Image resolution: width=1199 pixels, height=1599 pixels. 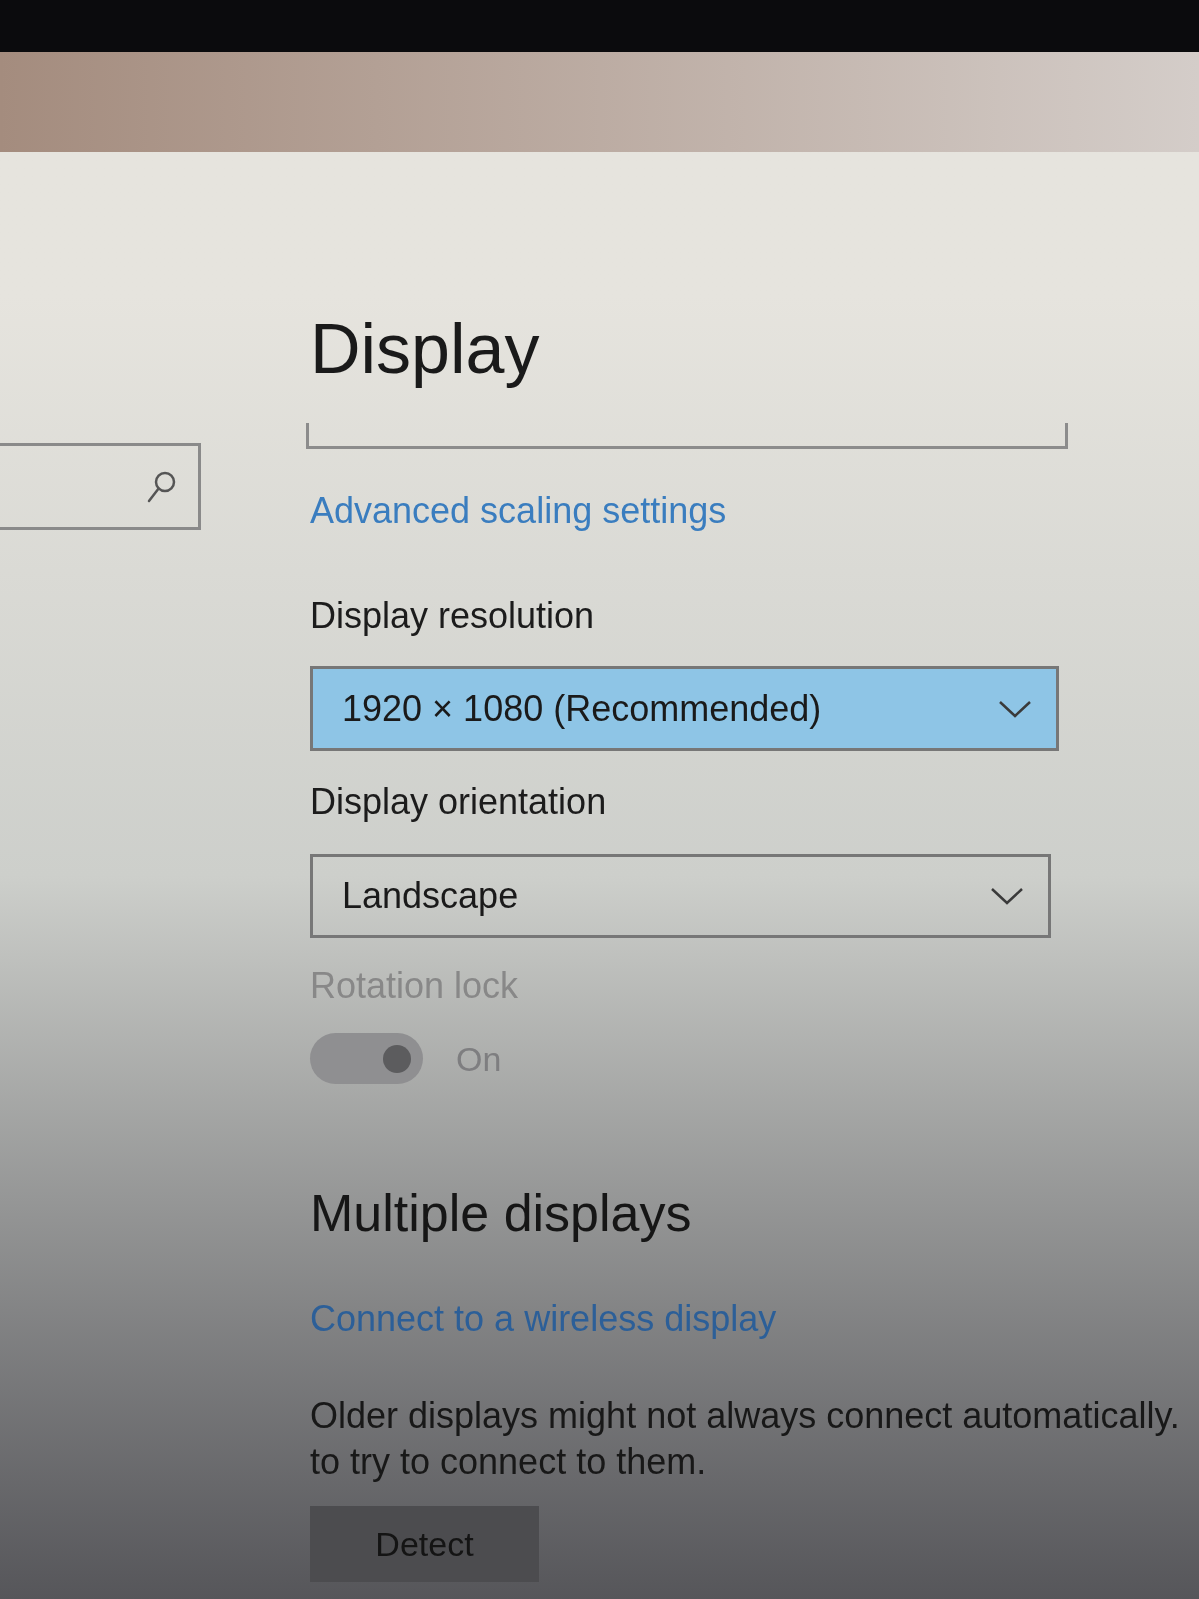 What do you see at coordinates (518, 511) in the screenshot?
I see `advanced-scaling-link: Advanced scaling settings` at bounding box center [518, 511].